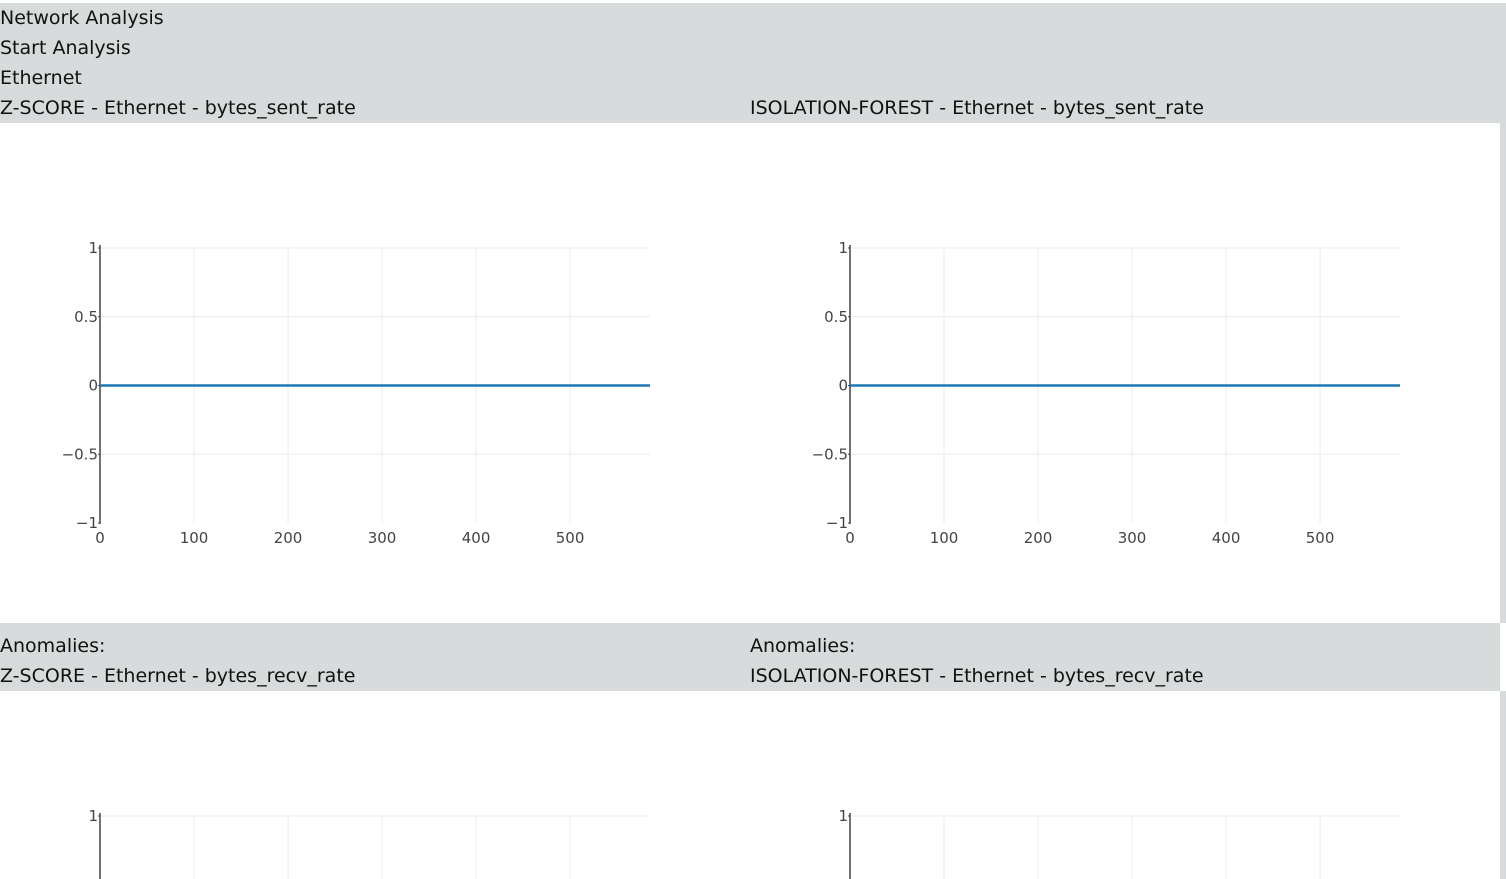 This screenshot has width=1506, height=879. I want to click on chart0-ytick-label: 1, so click(93, 248).